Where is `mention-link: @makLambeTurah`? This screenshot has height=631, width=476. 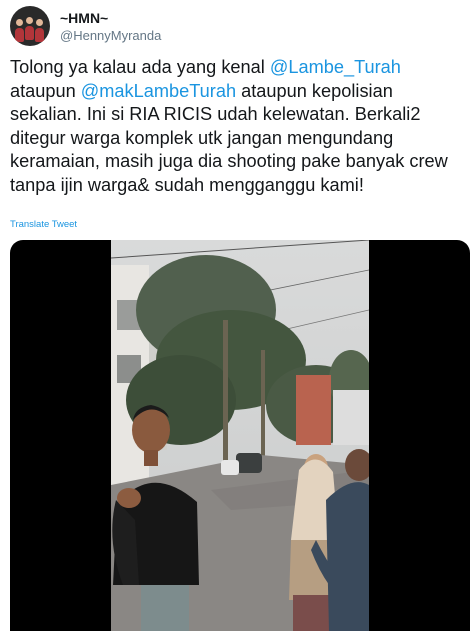
mention-link: @makLambeTurah is located at coordinates (158, 91).